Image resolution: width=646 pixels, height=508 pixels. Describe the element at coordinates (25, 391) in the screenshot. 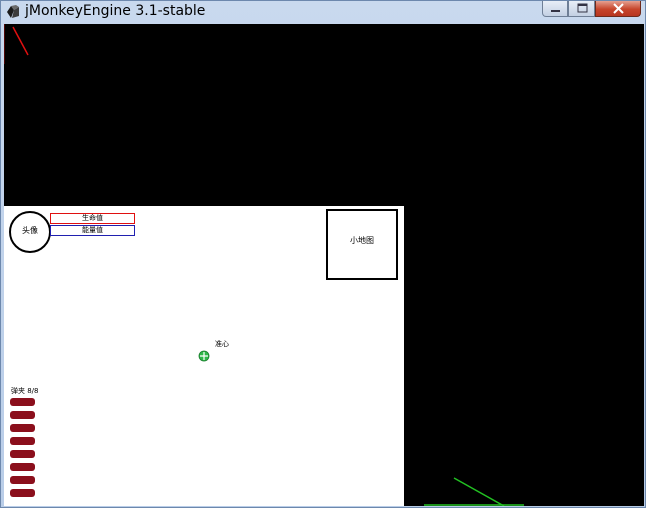

I see `ammo-counter: 弹夹 8/8` at that location.